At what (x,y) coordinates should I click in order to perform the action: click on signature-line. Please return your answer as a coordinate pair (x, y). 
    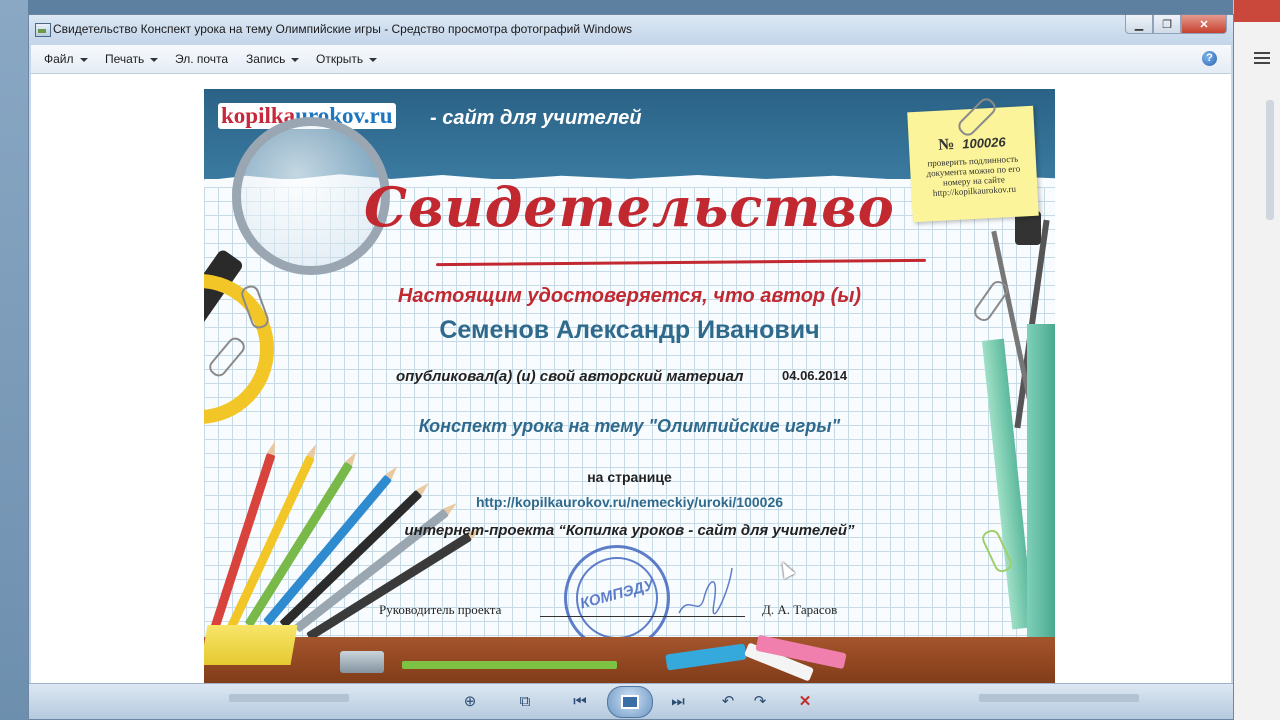
    Looking at the image, I should click on (642, 616).